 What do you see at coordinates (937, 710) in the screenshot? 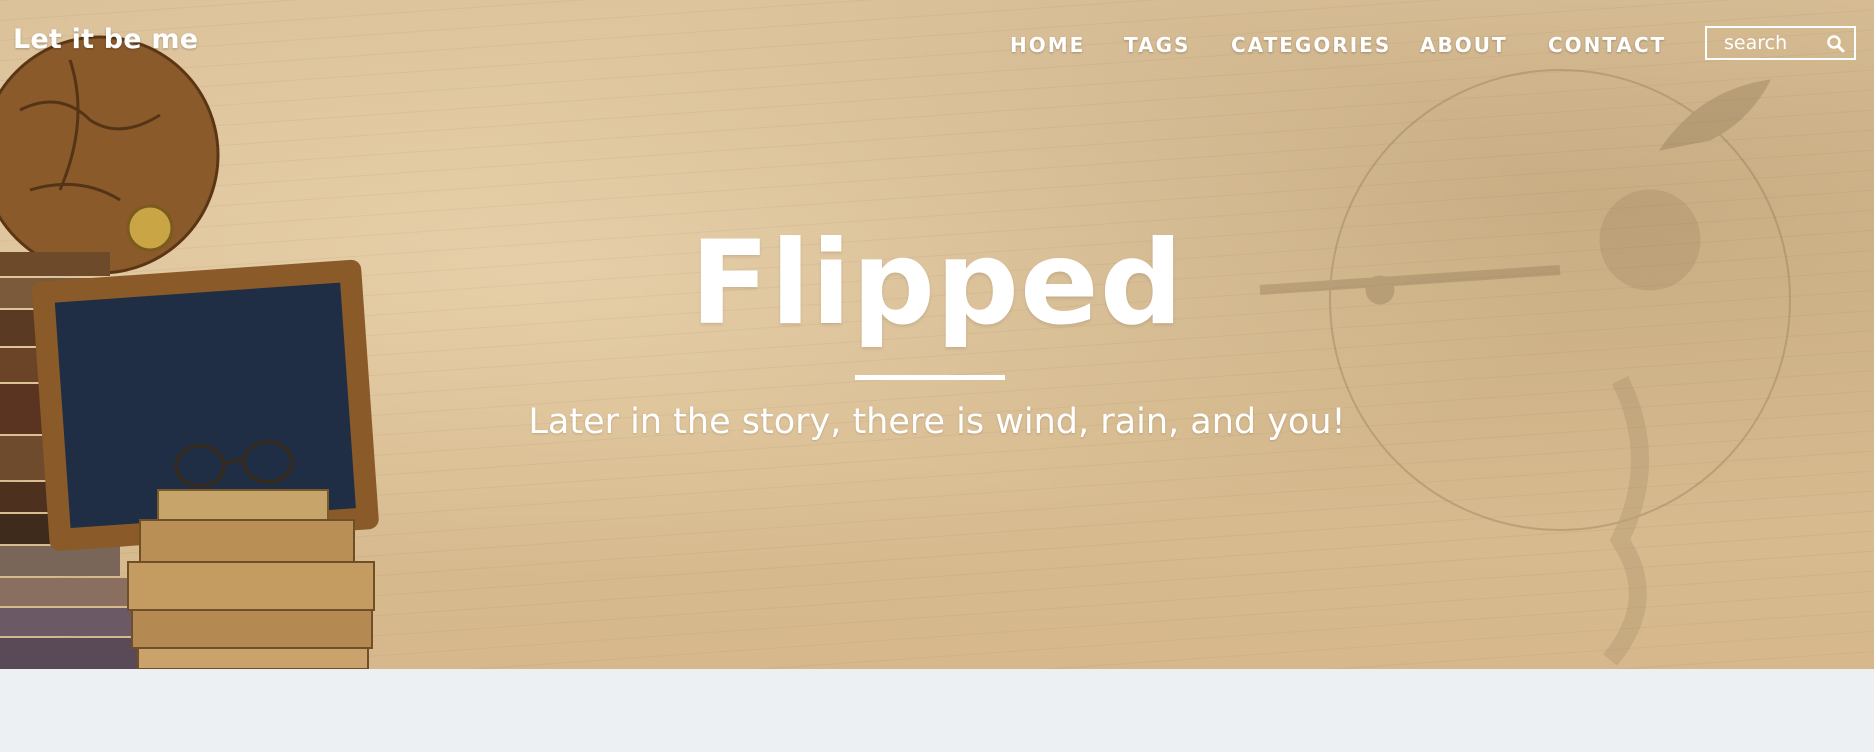
I see `page-content-area` at bounding box center [937, 710].